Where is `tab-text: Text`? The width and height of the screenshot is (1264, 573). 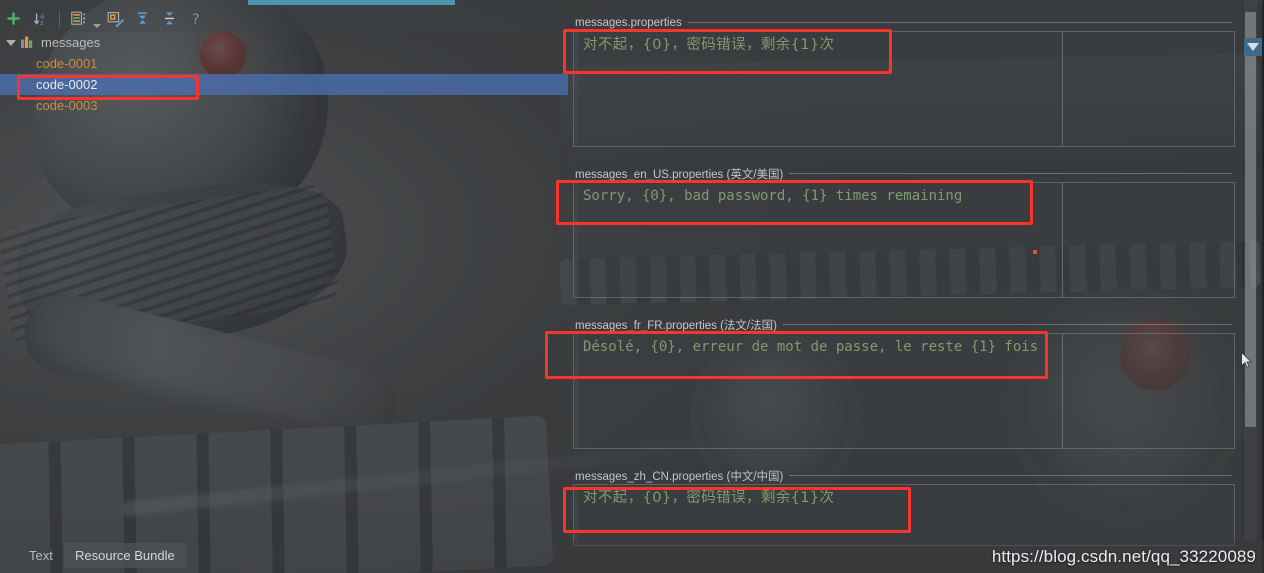
tab-text: Text is located at coordinates (41, 555).